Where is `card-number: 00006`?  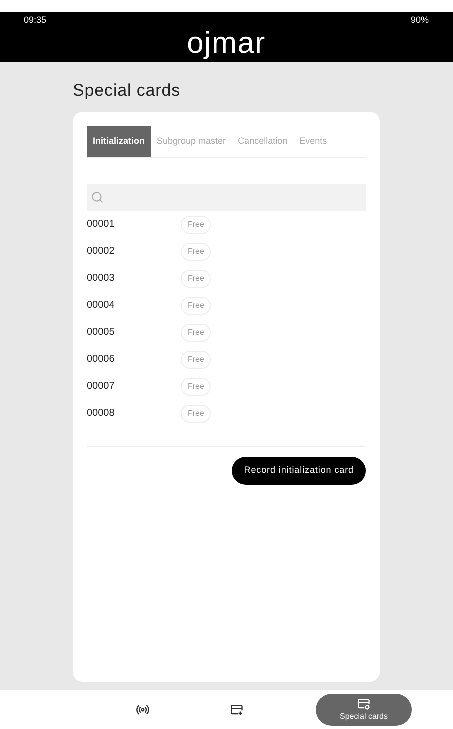
card-number: 00006 is located at coordinates (101, 360).